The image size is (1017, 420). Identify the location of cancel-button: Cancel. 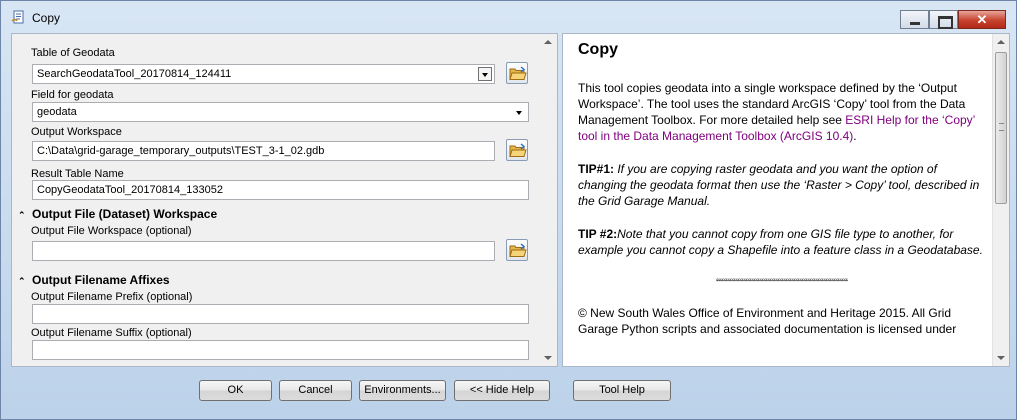
(315, 390).